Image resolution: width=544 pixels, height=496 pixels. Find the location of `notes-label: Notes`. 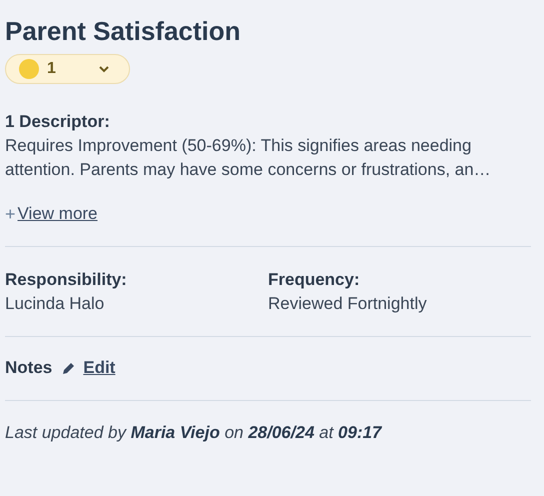

notes-label: Notes is located at coordinates (28, 368).